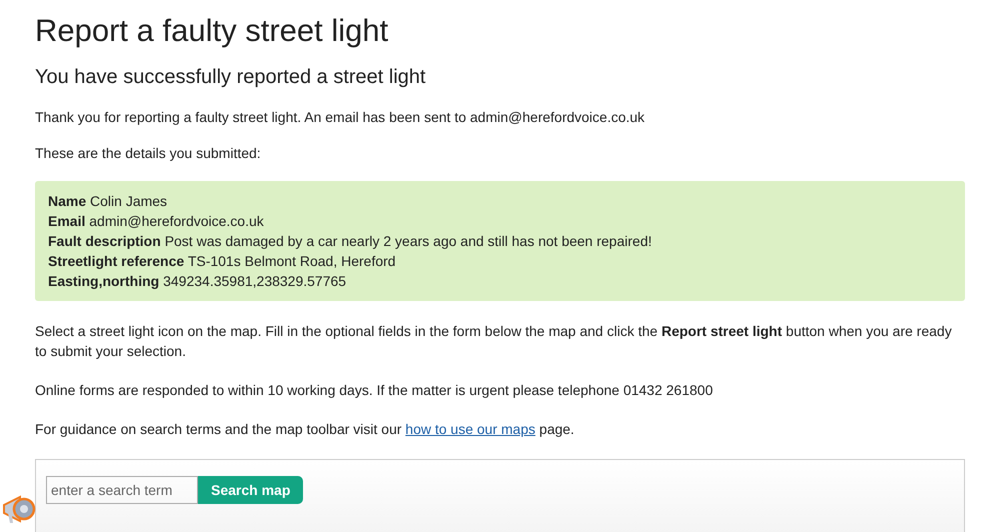 This screenshot has height=532, width=1000. Describe the element at coordinates (148, 153) in the screenshot. I see `details-intro: These are the details you submitted:` at that location.